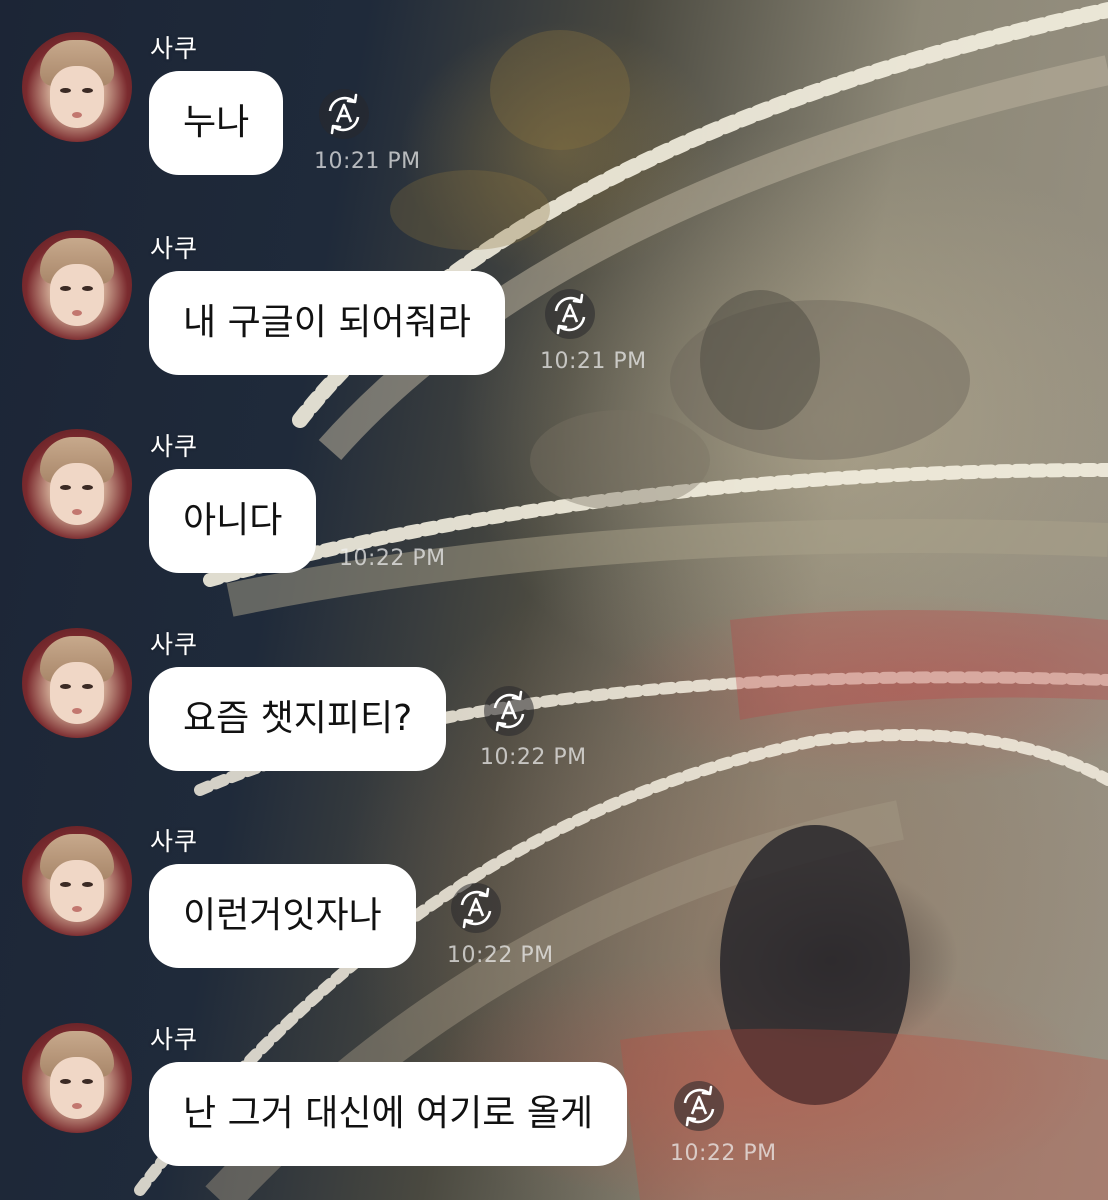 This screenshot has width=1108, height=1200. Describe the element at coordinates (282, 916) in the screenshot. I see `message-bubble: 이런거잇자나` at that location.